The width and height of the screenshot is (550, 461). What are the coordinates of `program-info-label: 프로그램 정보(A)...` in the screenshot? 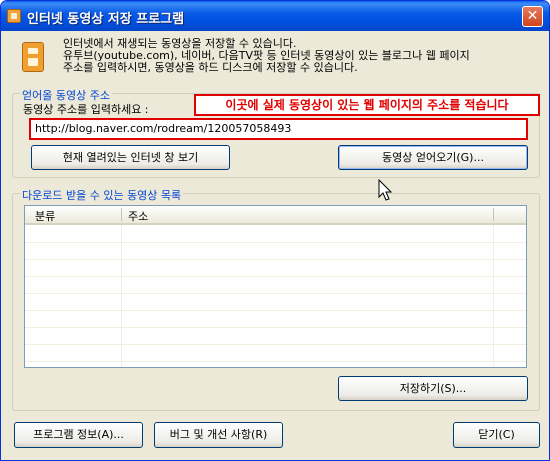 It's located at (78, 434).